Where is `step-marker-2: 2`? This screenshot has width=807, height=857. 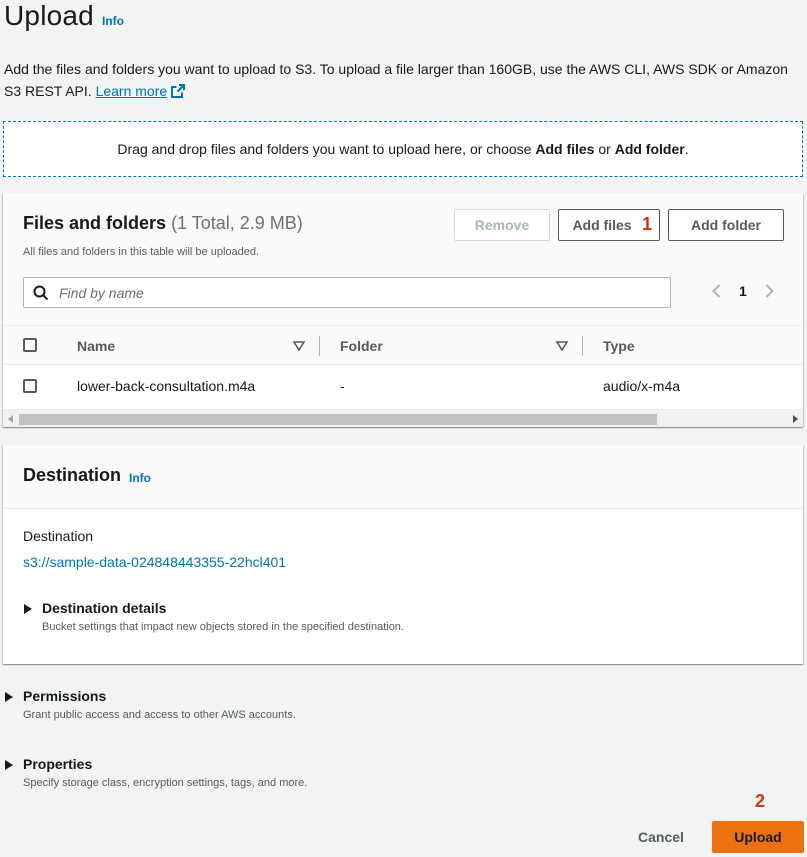 step-marker-2: 2 is located at coordinates (760, 801).